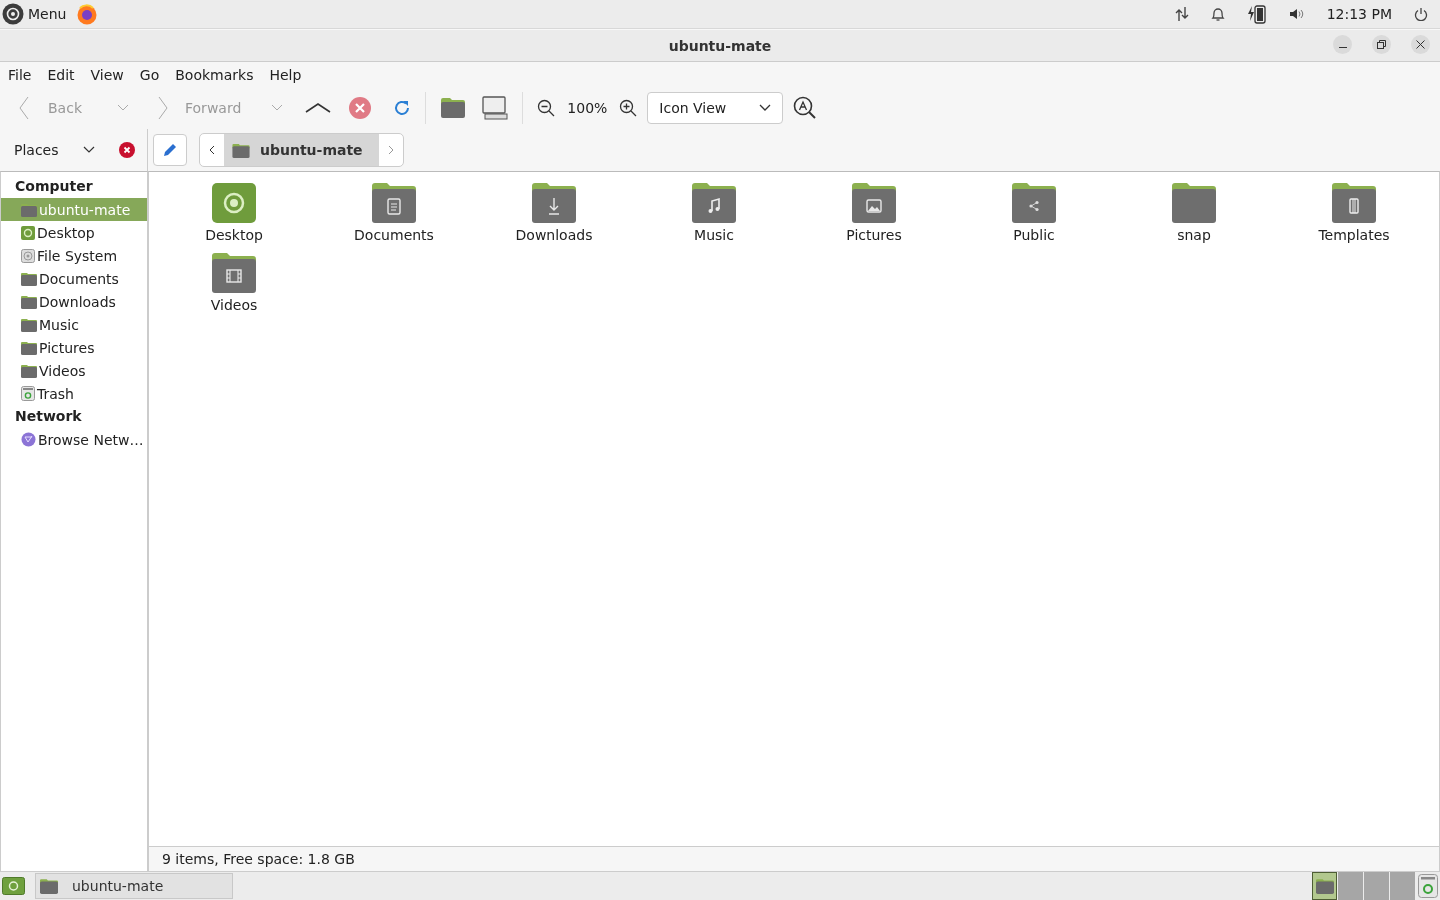  I want to click on file-label: Templates, so click(1354, 235).